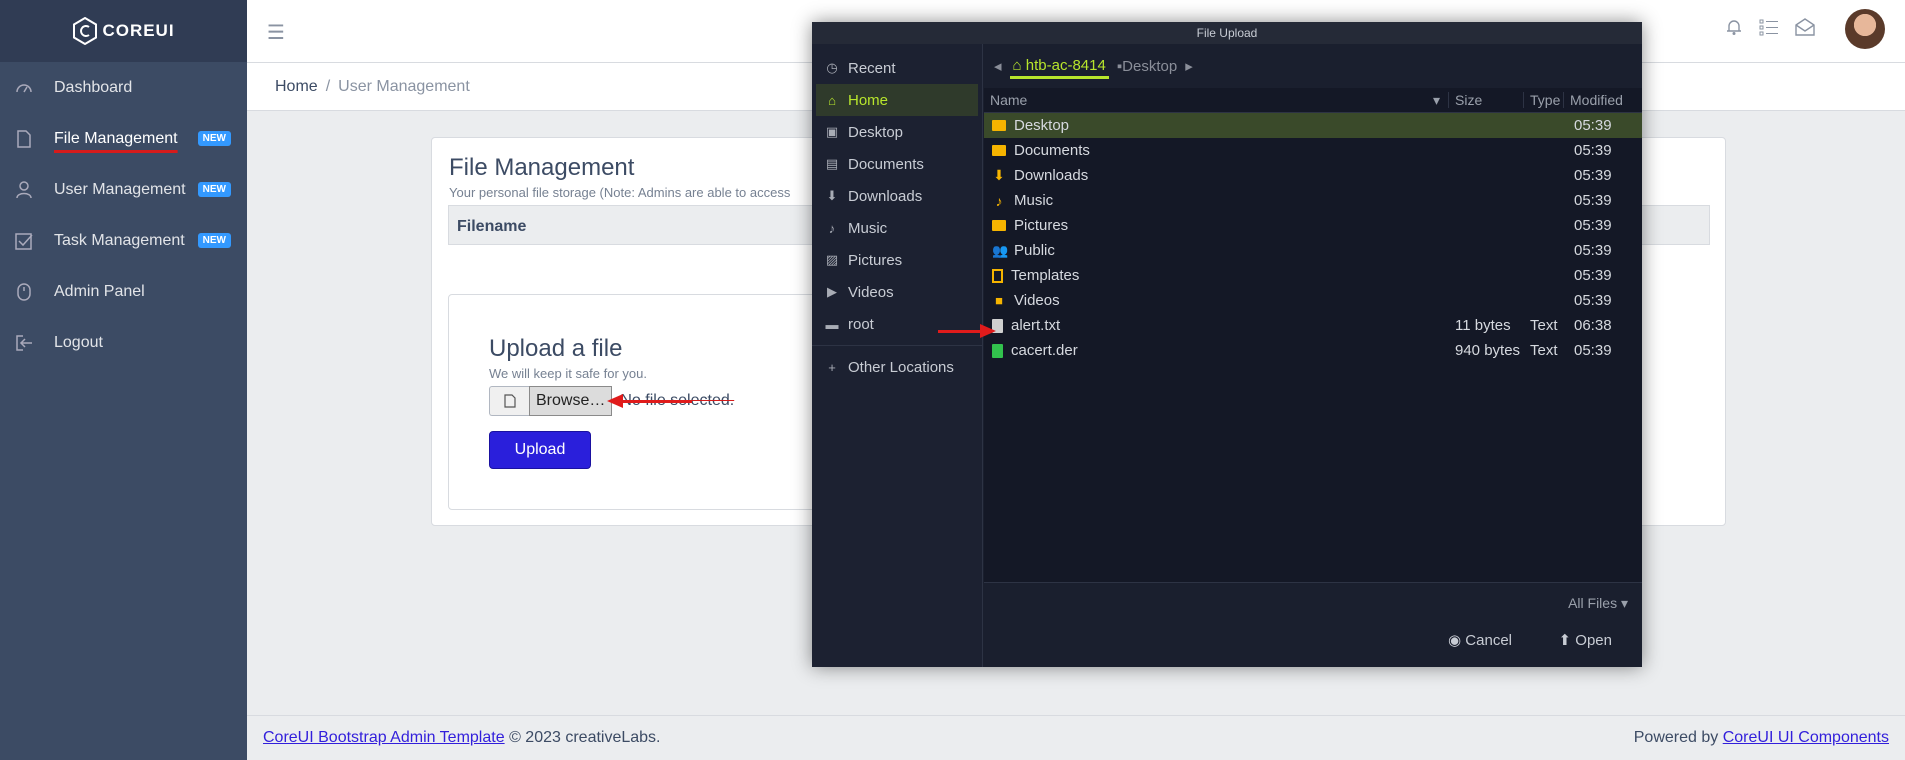 The height and width of the screenshot is (760, 1905). I want to click on place-label: Recent, so click(872, 68).